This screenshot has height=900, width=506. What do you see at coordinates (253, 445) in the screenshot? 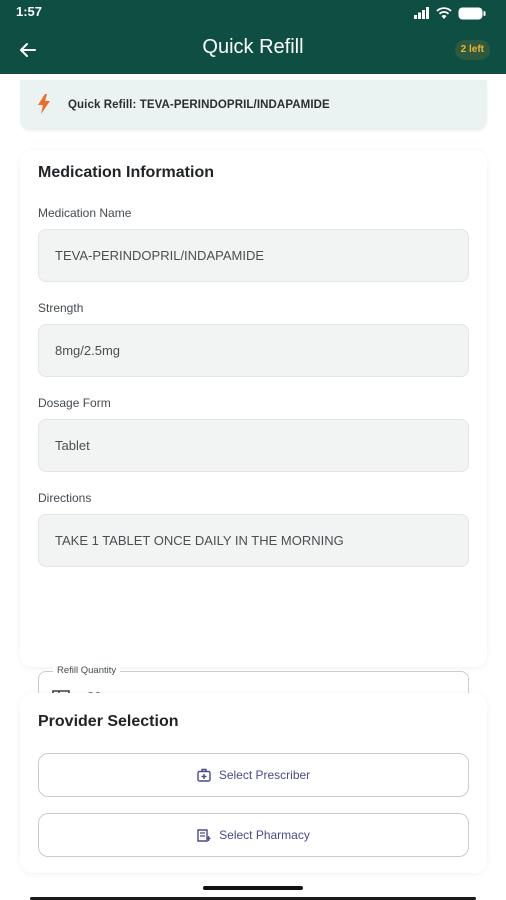
I see `dosage-form-field: Tablet` at bounding box center [253, 445].